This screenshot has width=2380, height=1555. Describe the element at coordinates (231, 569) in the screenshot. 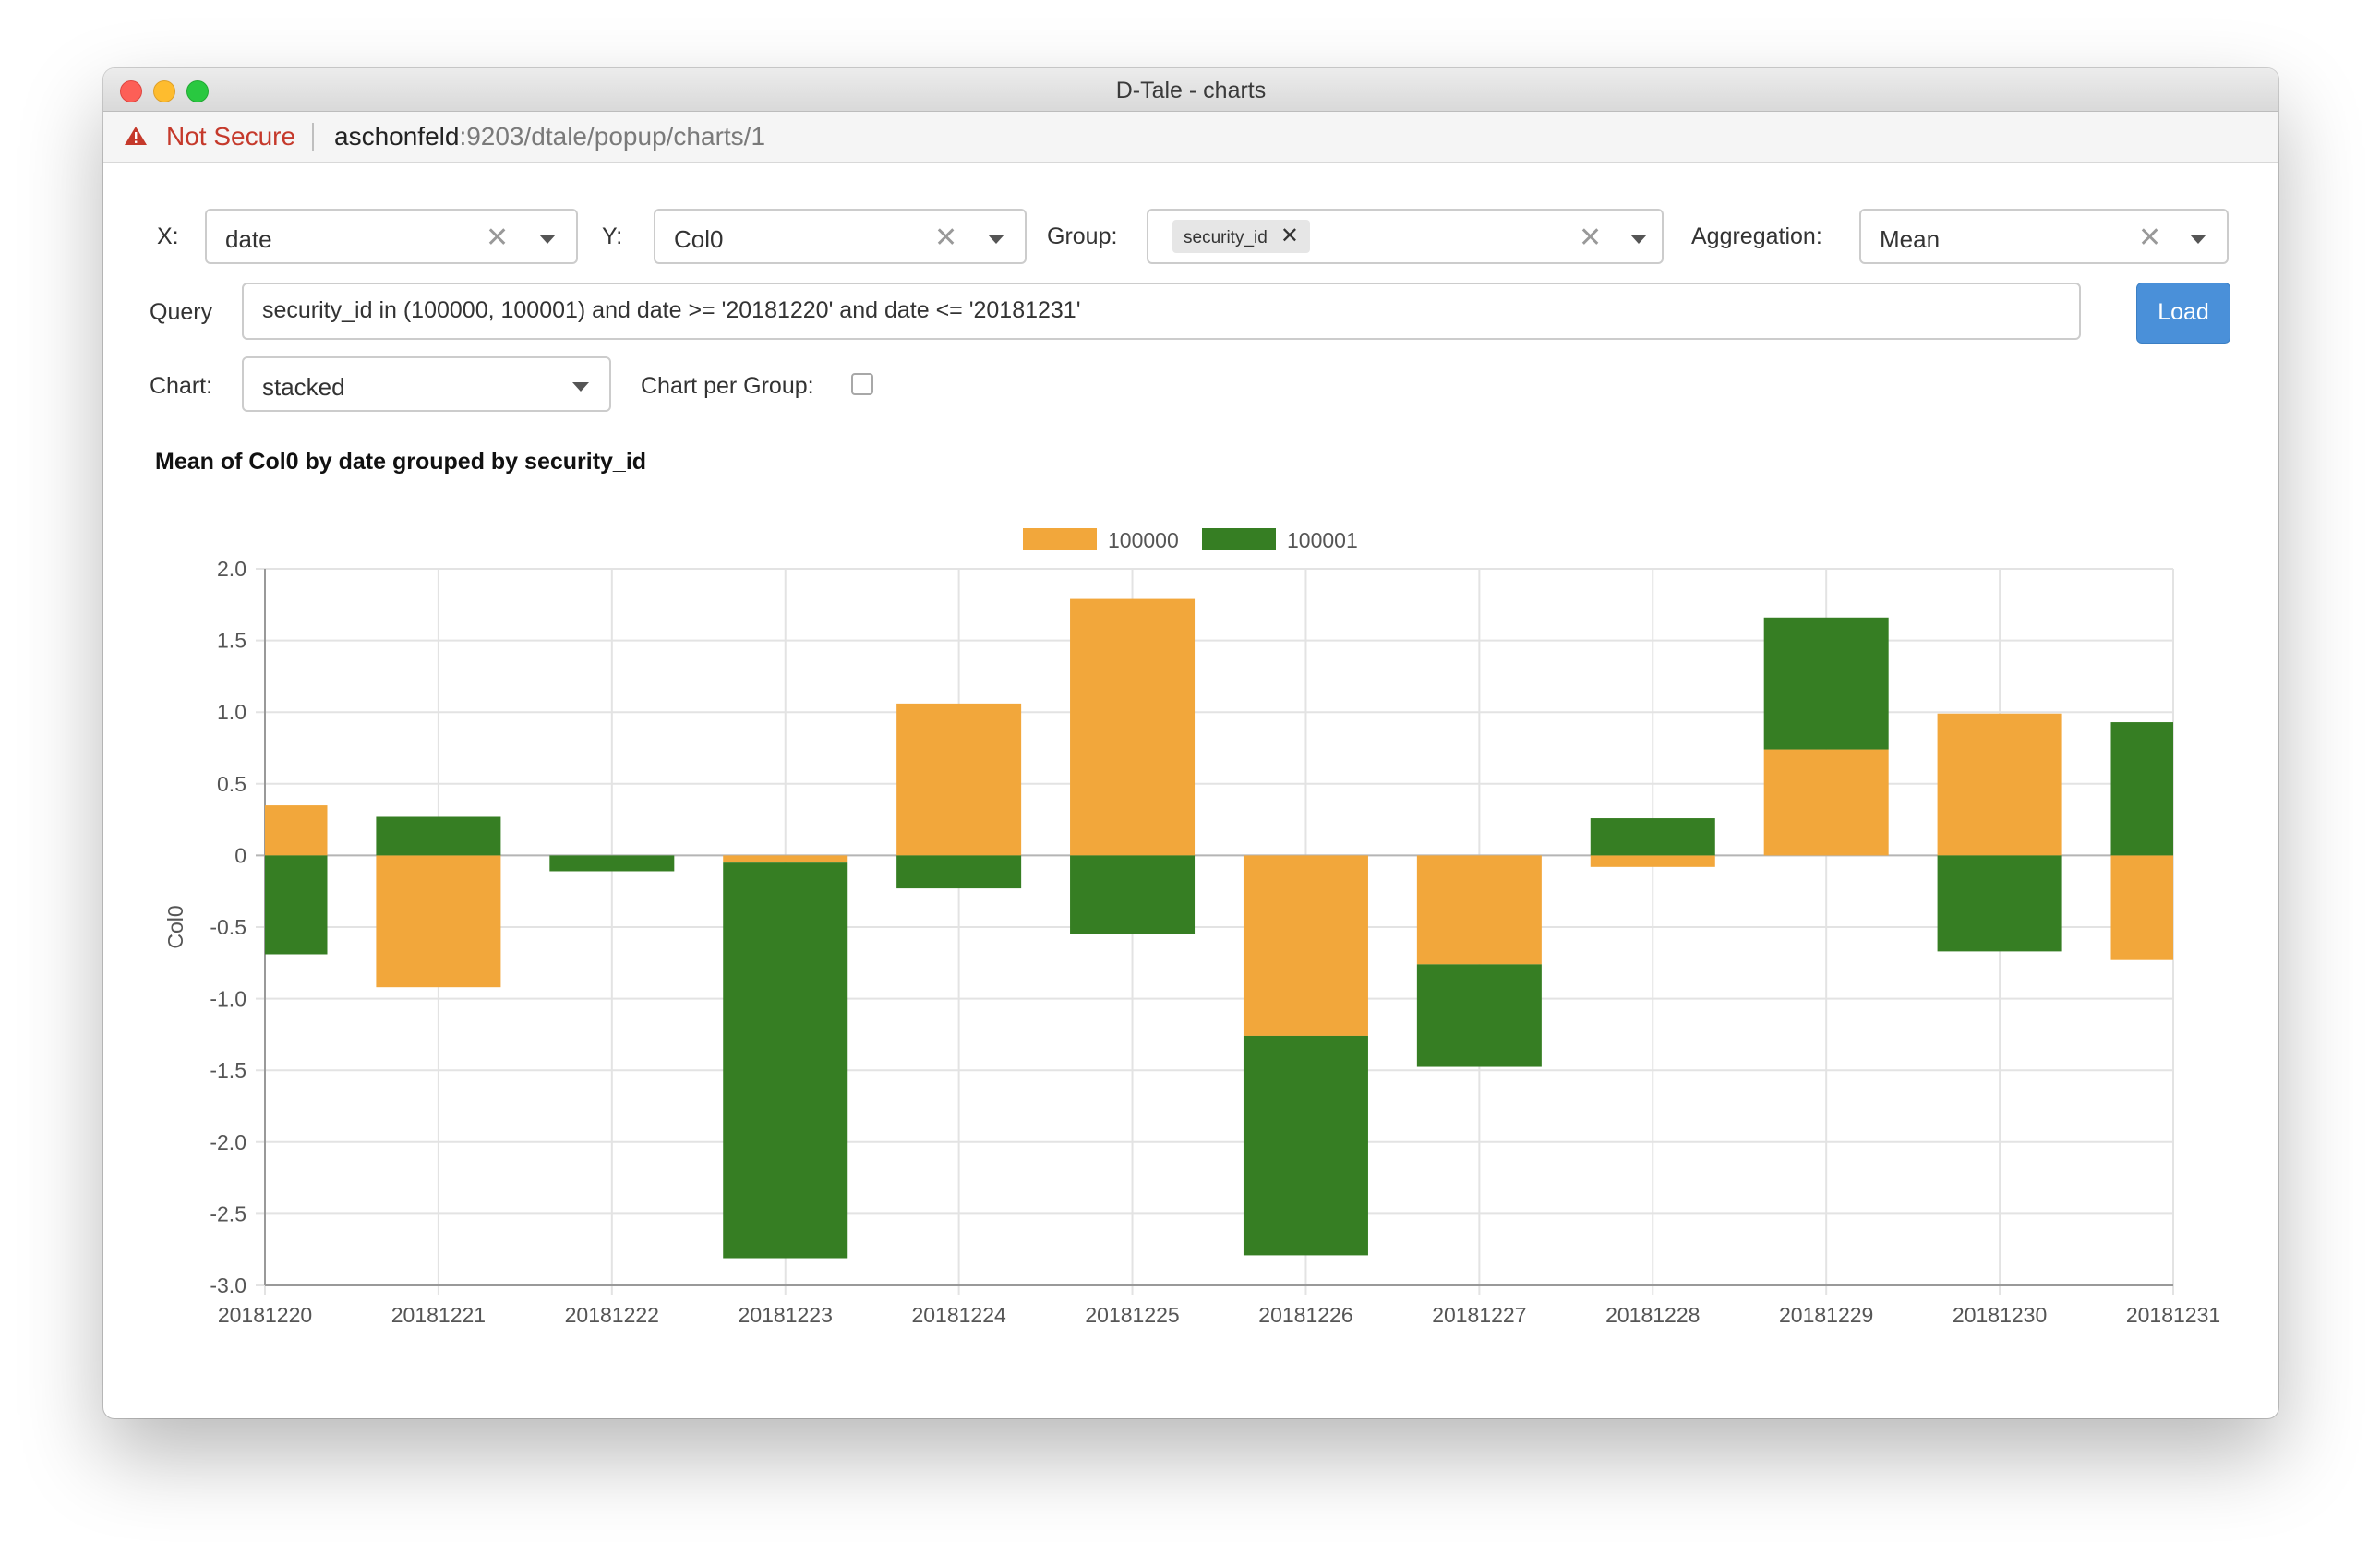

I see `y-tick-label: 2.0` at that location.